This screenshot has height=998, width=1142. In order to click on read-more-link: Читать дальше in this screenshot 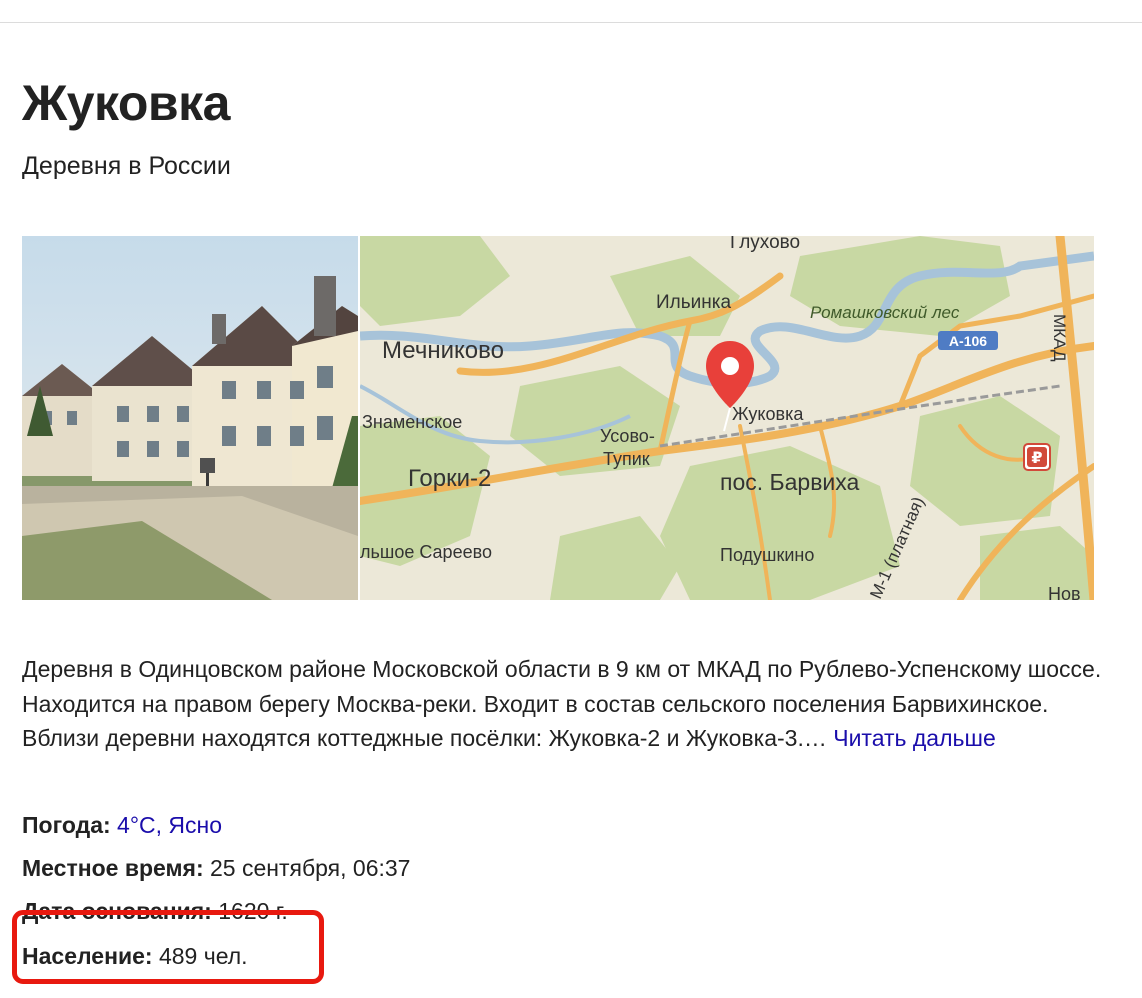, I will do `click(914, 738)`.